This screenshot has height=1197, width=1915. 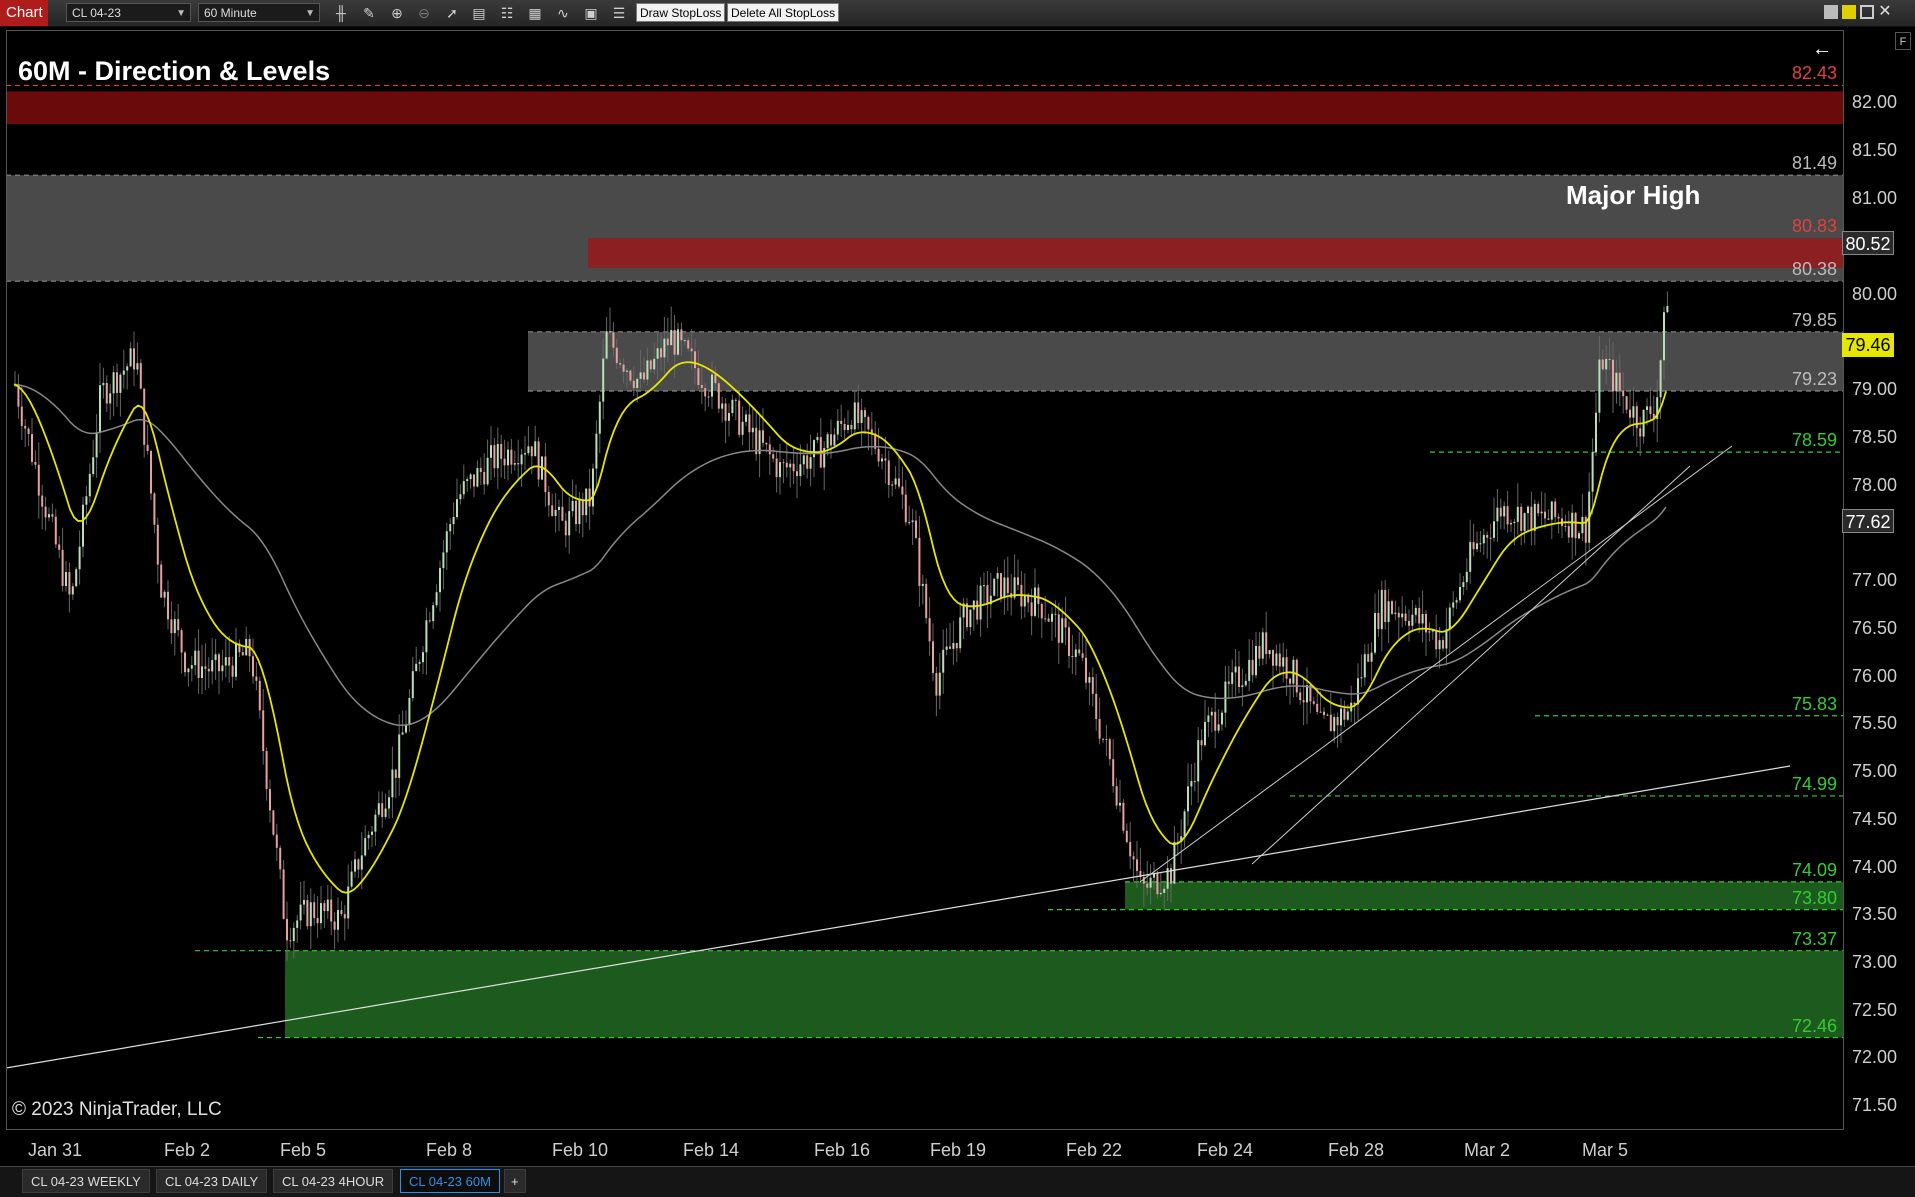 I want to click on level-label: 74.99, so click(x=1815, y=783).